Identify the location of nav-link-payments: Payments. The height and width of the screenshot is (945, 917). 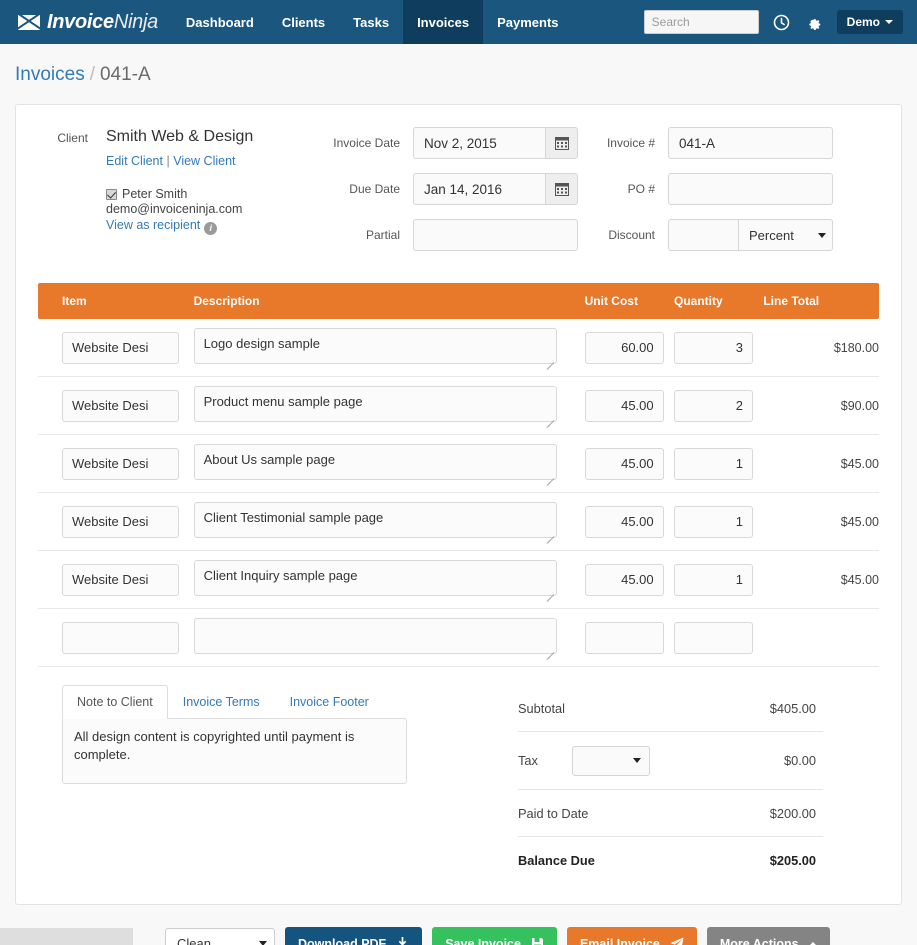
(527, 22).